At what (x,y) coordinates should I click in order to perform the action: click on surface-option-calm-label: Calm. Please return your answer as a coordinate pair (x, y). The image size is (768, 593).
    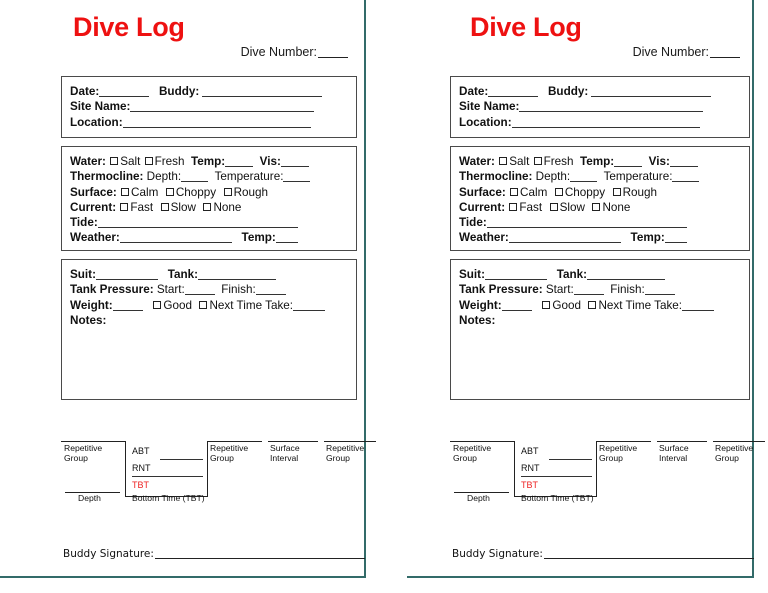
    Looking at the image, I should click on (534, 192).